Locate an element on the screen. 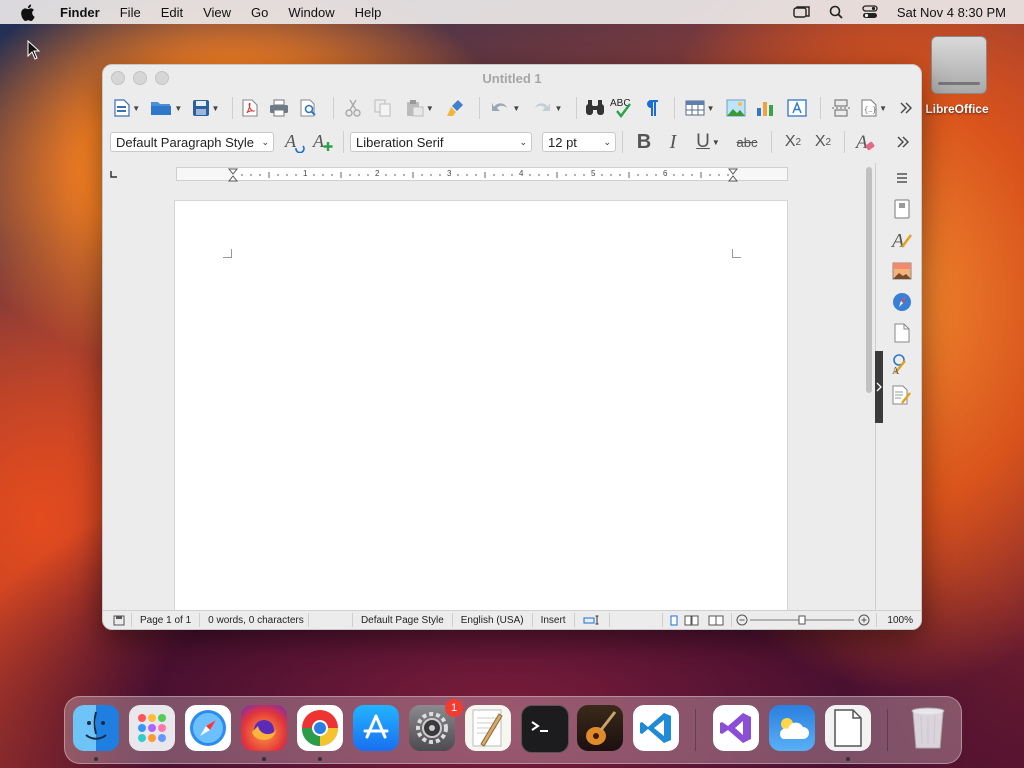 This screenshot has height=768, width=1024. print-button is located at coordinates (278, 108).